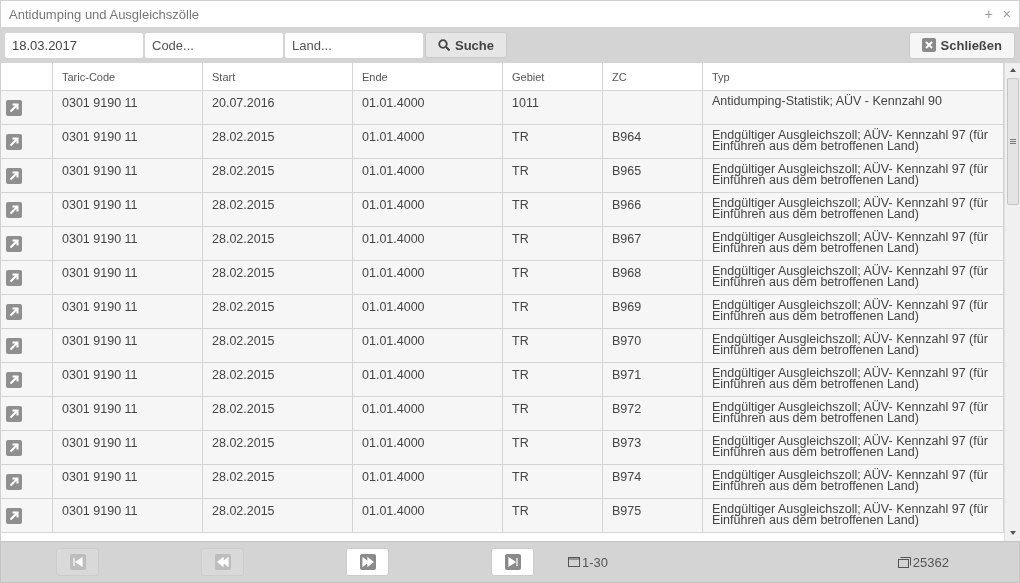  I want to click on total-count: 25362, so click(930, 562).